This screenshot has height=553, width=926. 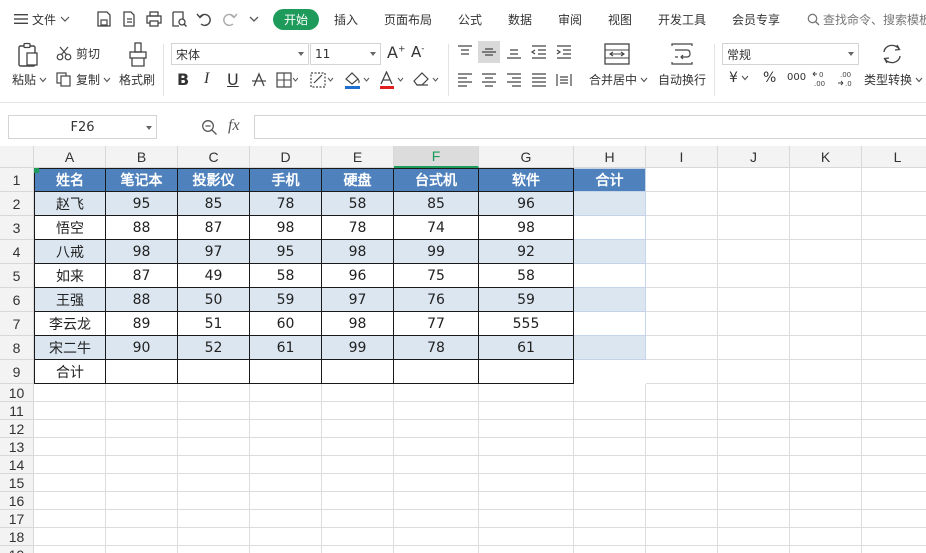 What do you see at coordinates (346, 19) in the screenshot?
I see `tab-insert: 插入` at bounding box center [346, 19].